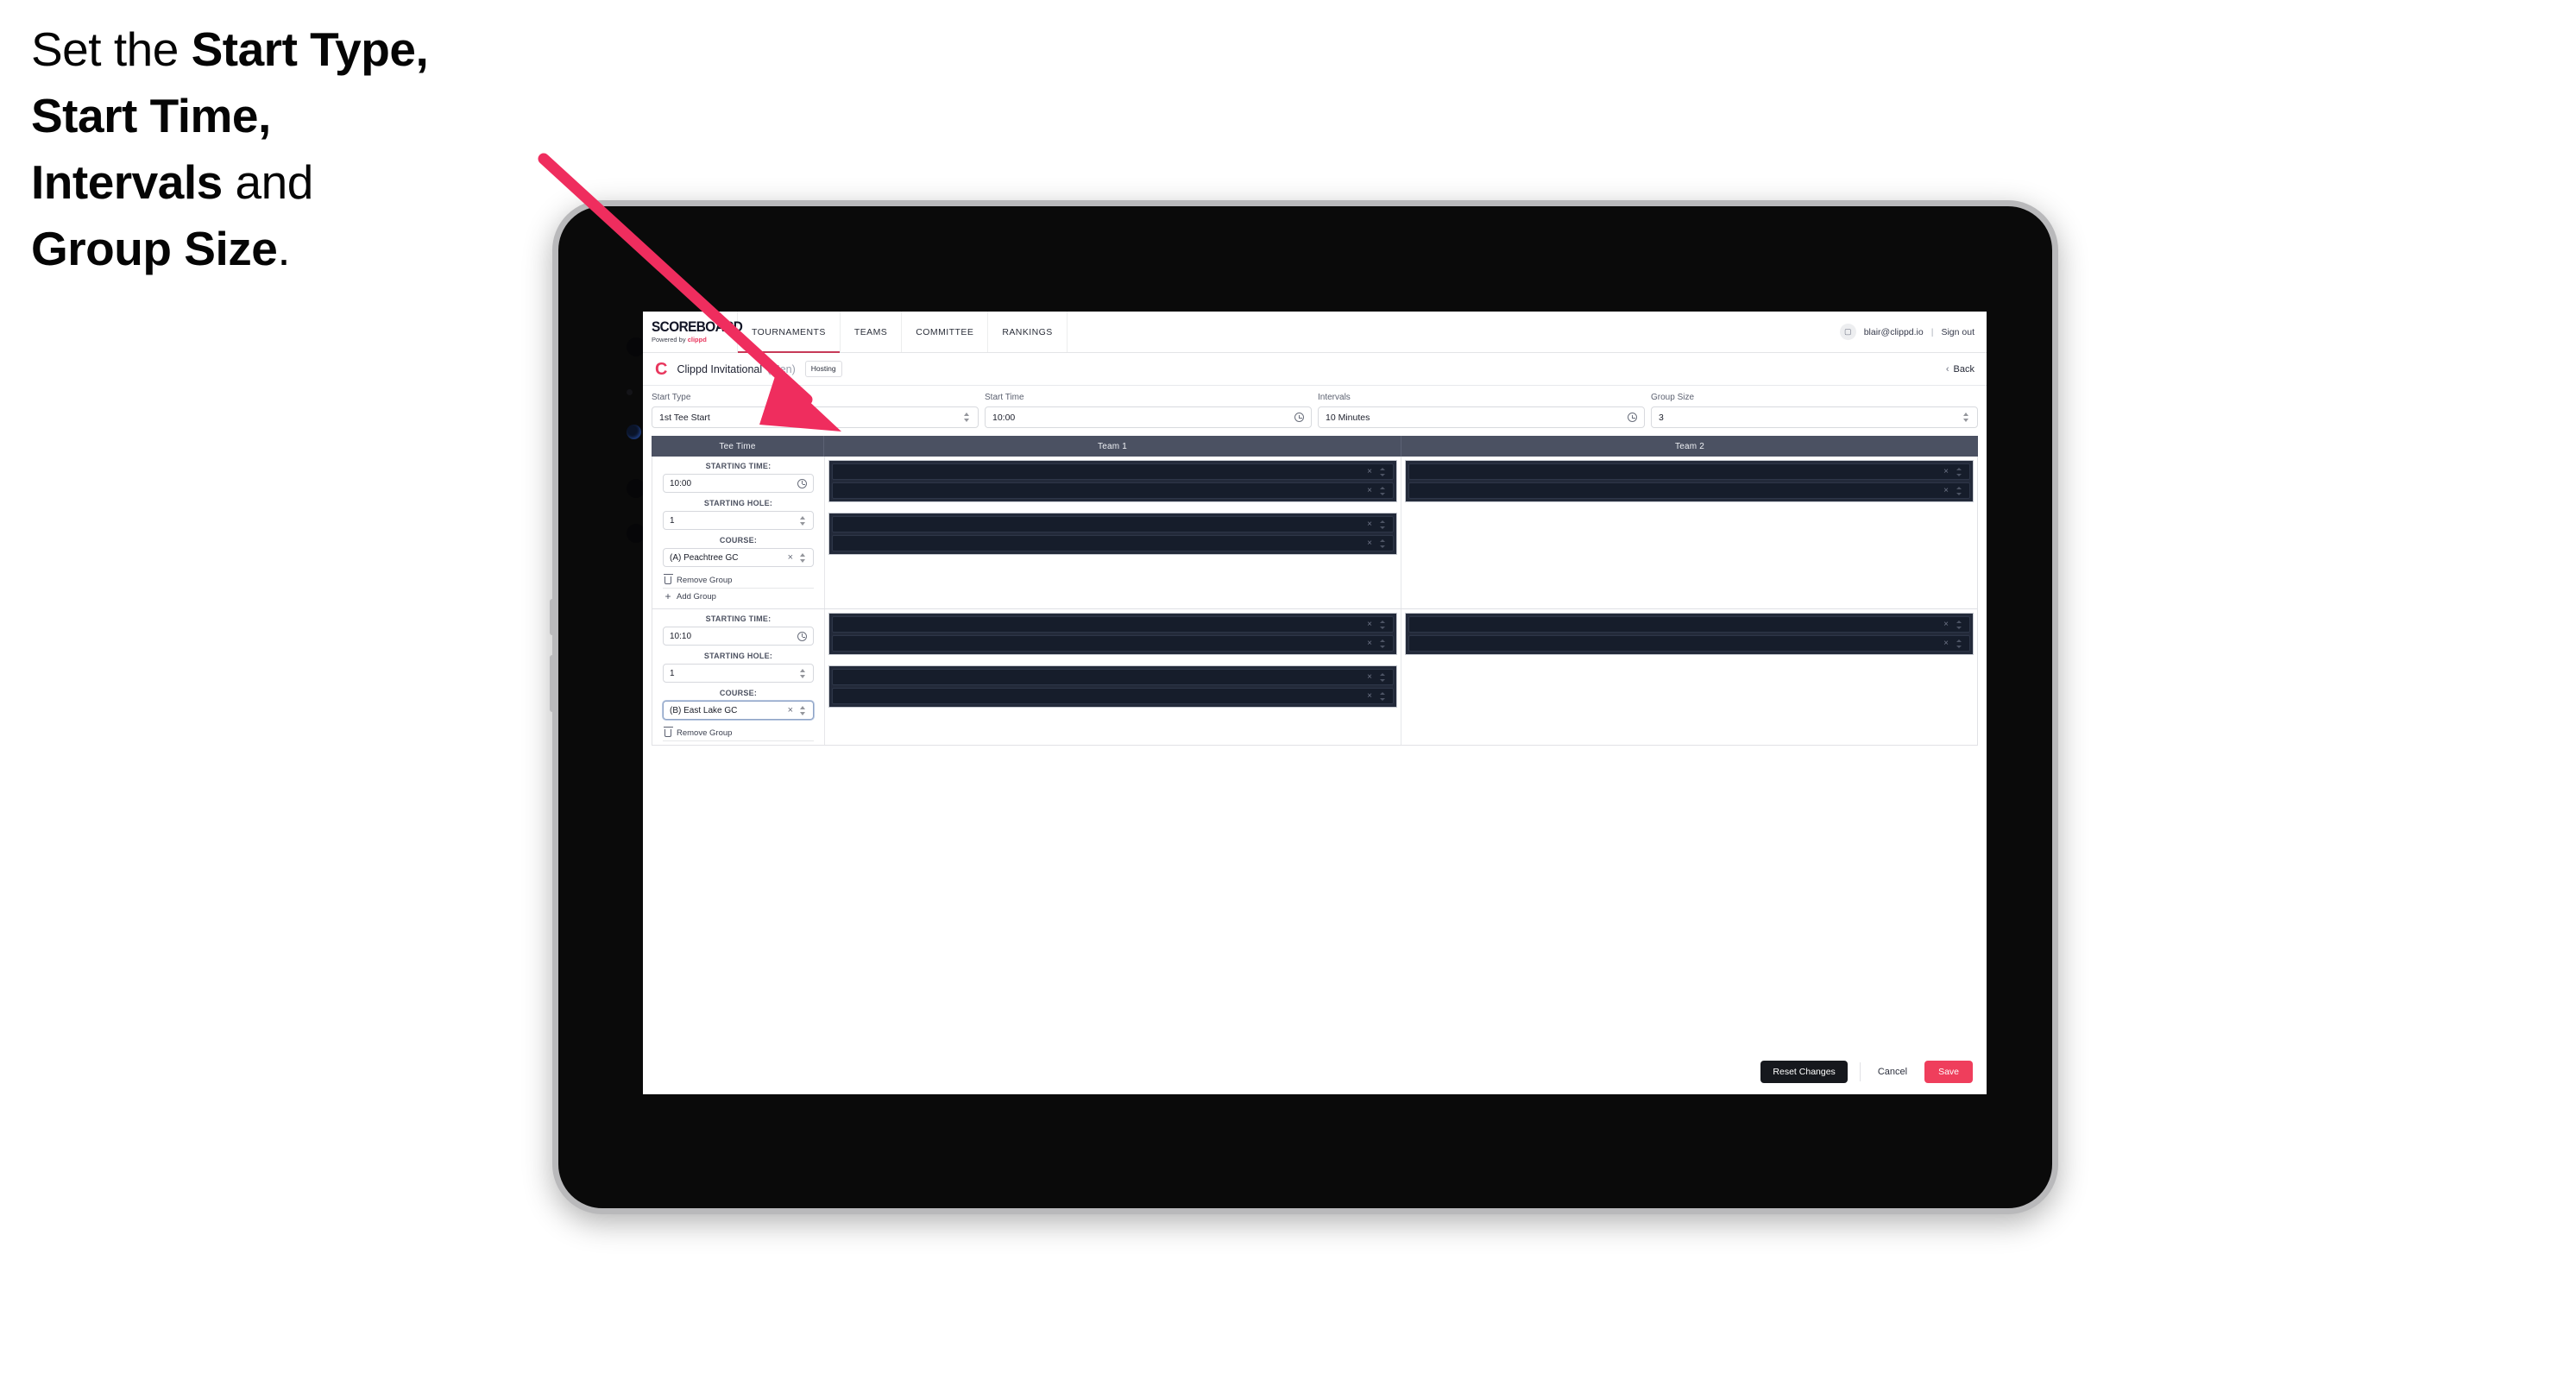 The image size is (2576, 1386). What do you see at coordinates (630, 392) in the screenshot?
I see `device-microphone-icon` at bounding box center [630, 392].